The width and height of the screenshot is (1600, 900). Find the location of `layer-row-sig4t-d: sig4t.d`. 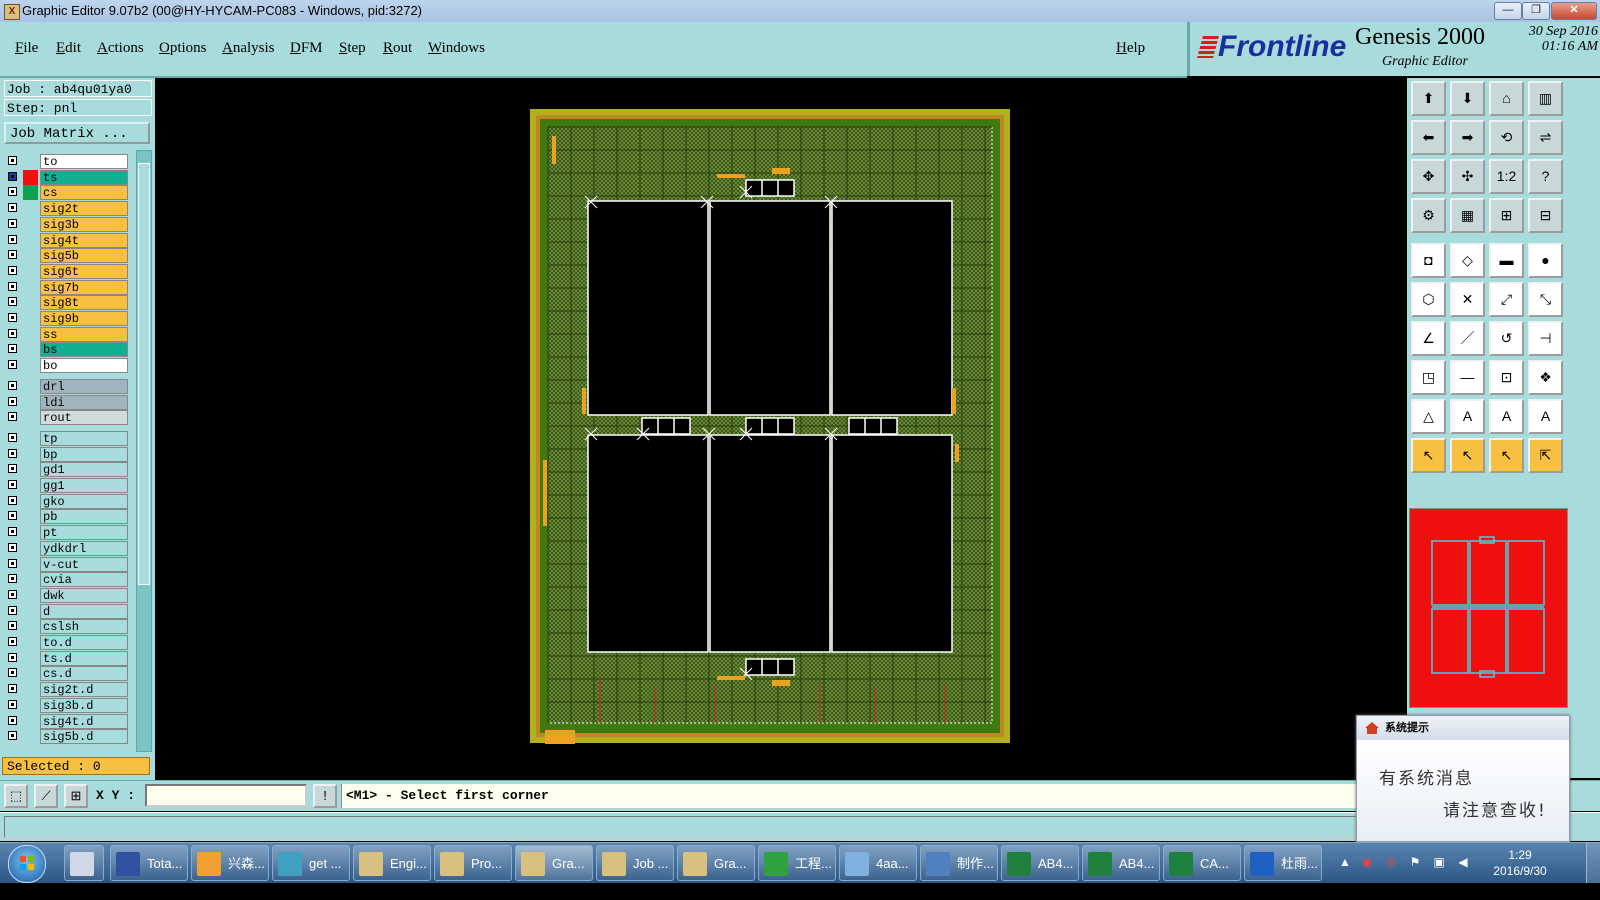

layer-row-sig4t-d: sig4t.d is located at coordinates (66, 721).